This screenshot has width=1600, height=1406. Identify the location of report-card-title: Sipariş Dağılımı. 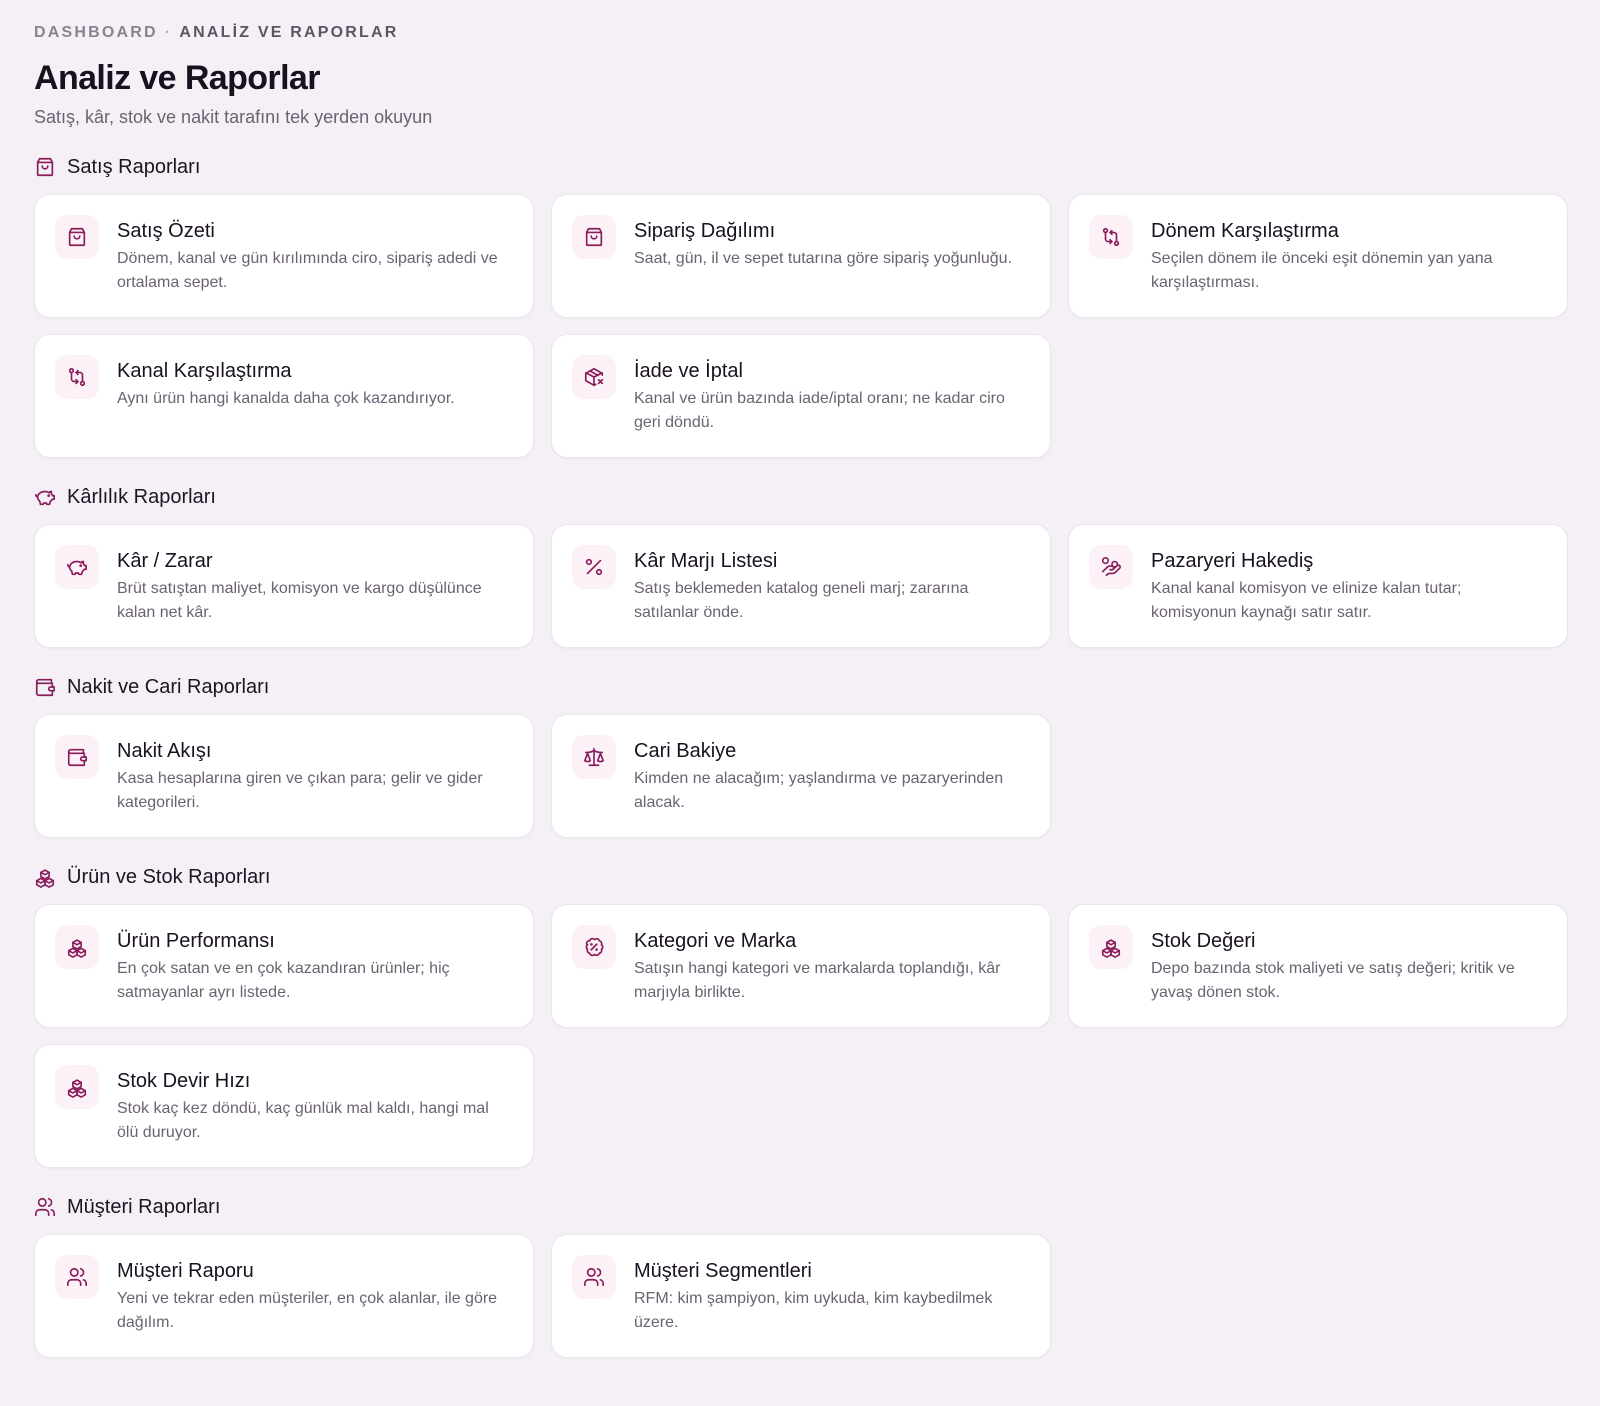
(705, 231).